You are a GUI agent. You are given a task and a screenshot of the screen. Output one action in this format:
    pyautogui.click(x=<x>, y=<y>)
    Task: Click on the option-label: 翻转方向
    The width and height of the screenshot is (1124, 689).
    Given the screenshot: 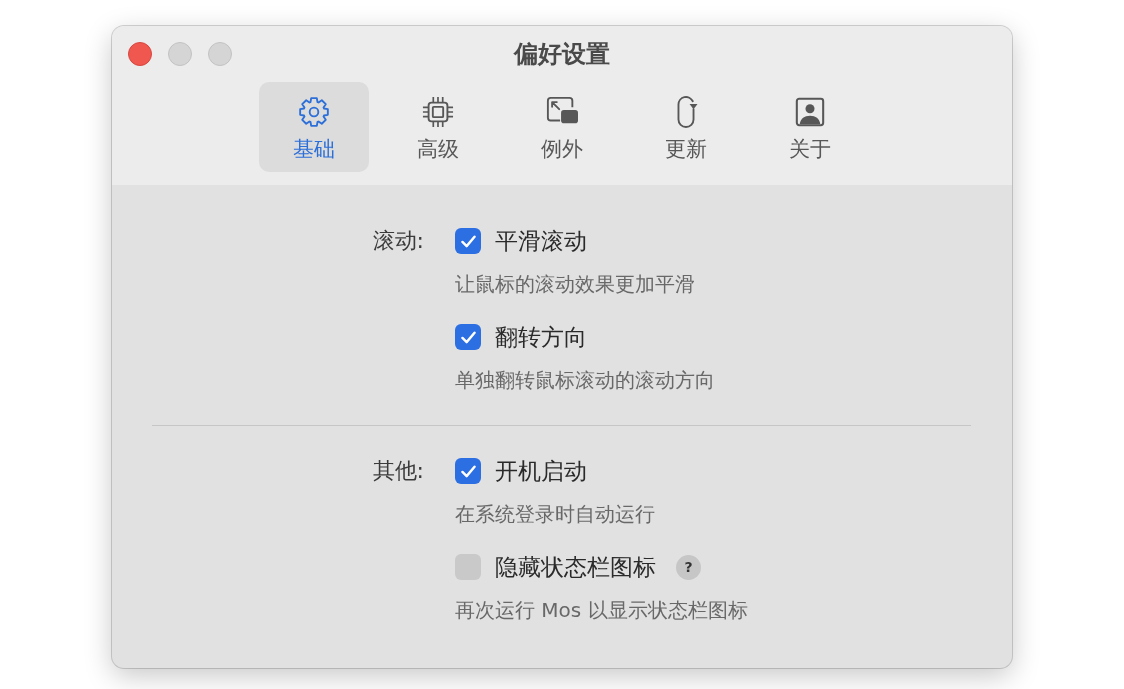 What is the action you would take?
    pyautogui.click(x=541, y=337)
    